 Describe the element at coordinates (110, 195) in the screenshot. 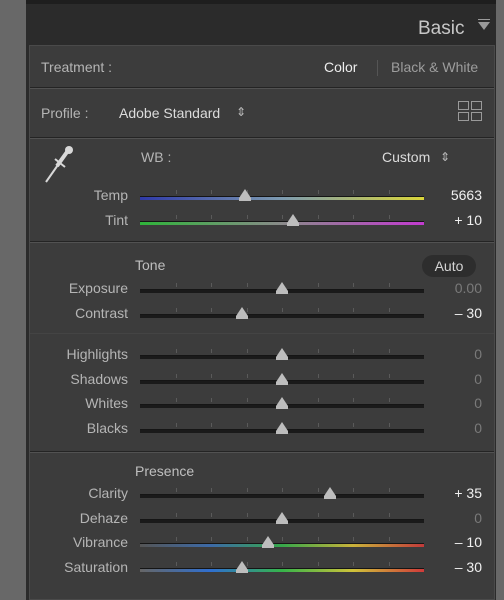

I see `temp-label: Temp` at that location.